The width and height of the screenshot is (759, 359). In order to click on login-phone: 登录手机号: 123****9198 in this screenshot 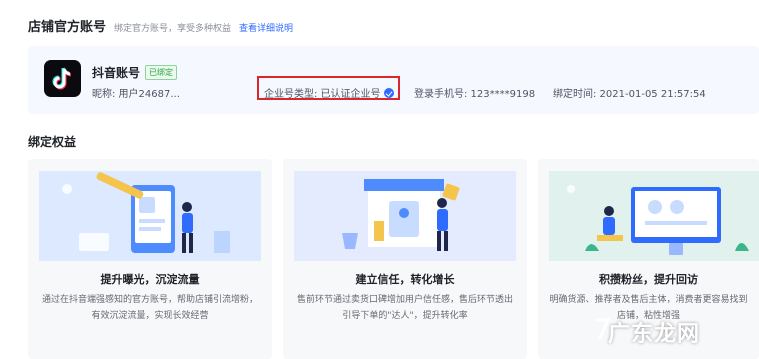, I will do `click(475, 94)`.